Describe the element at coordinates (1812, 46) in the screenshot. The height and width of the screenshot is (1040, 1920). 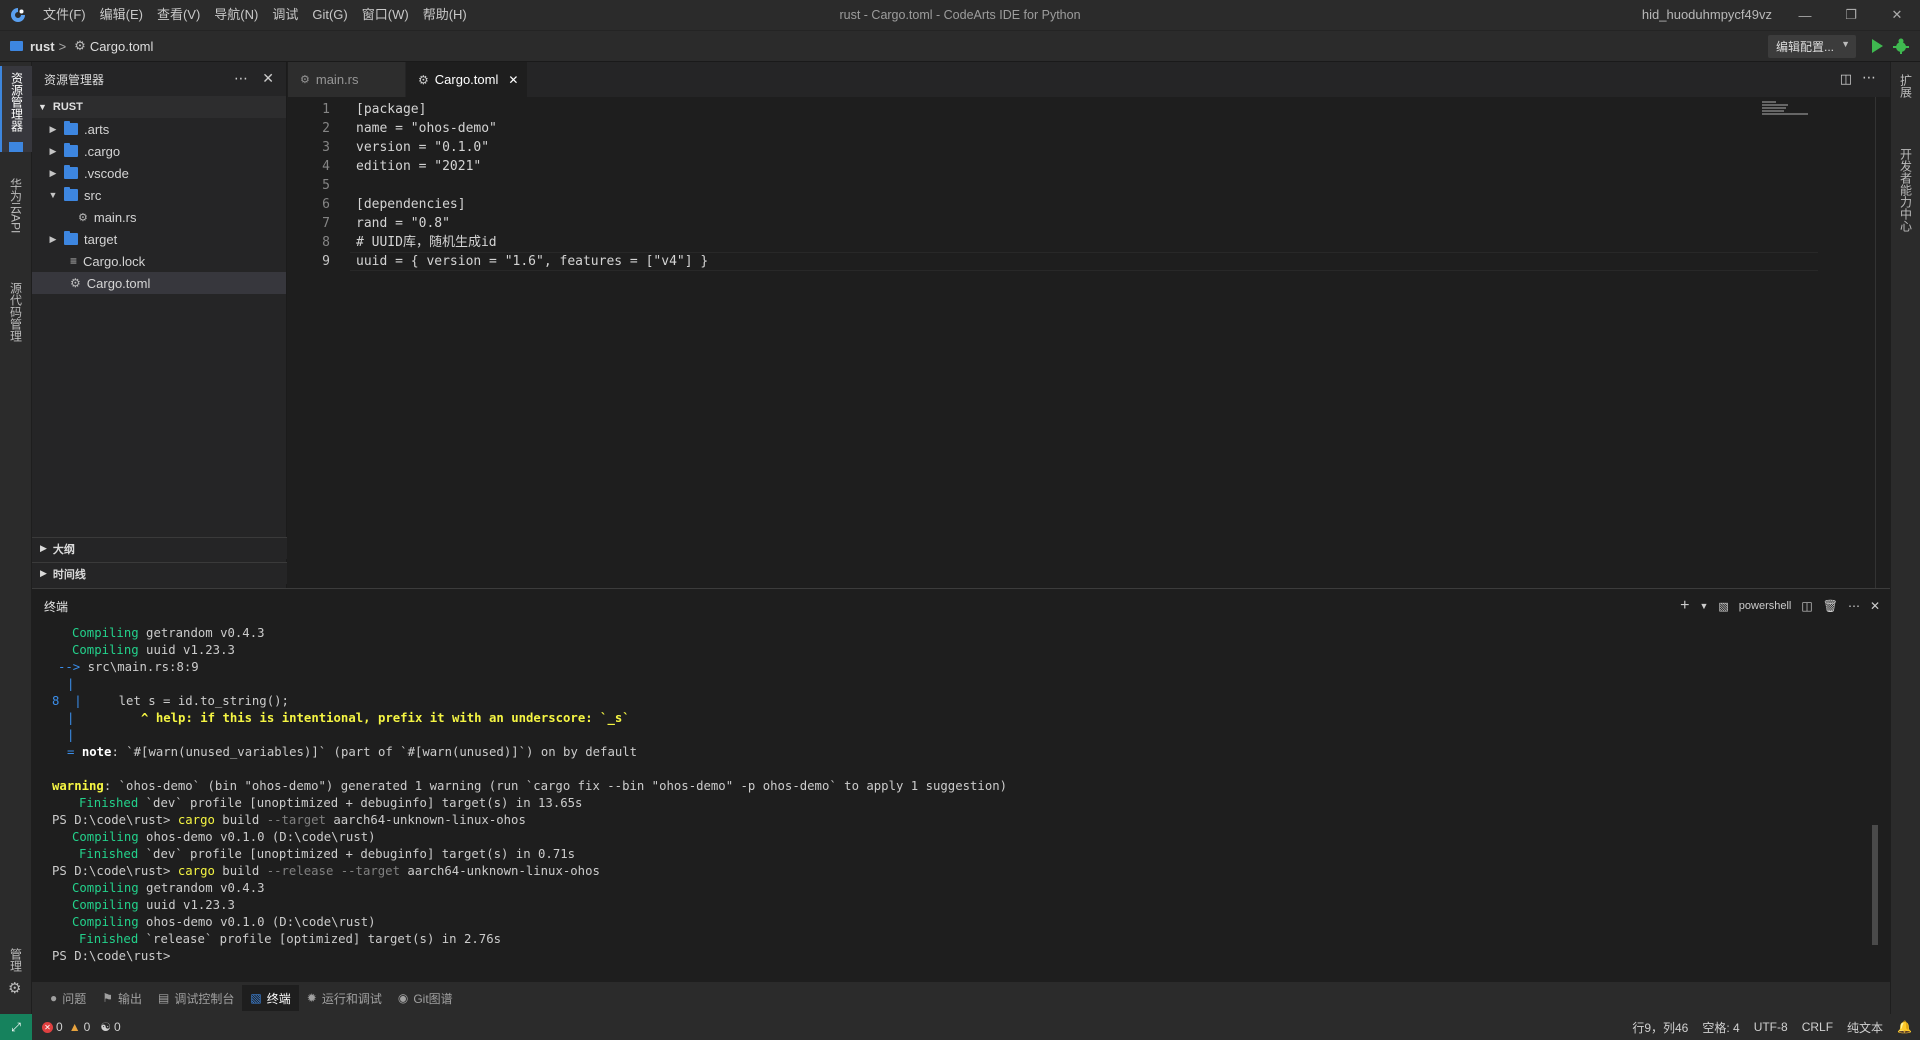
I see `run-config-dropdown: 编辑配置... ▼` at that location.